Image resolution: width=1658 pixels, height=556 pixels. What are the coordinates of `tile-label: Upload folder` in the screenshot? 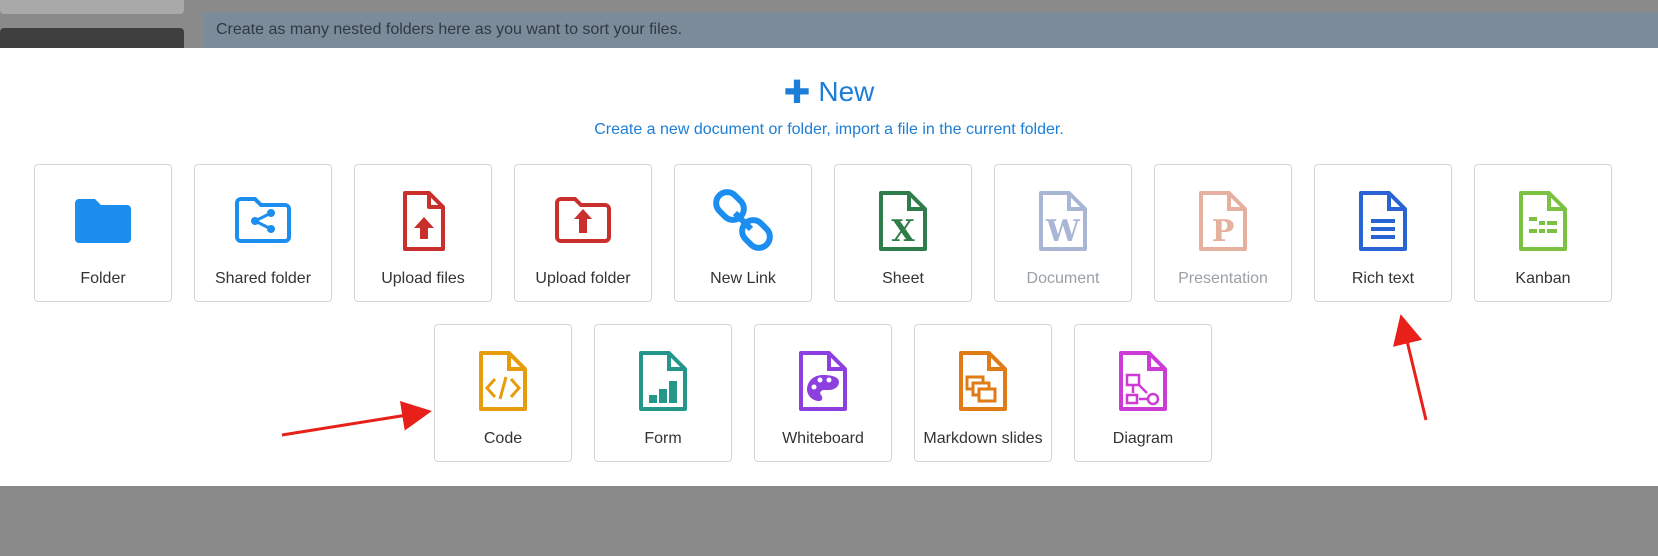 It's located at (583, 278).